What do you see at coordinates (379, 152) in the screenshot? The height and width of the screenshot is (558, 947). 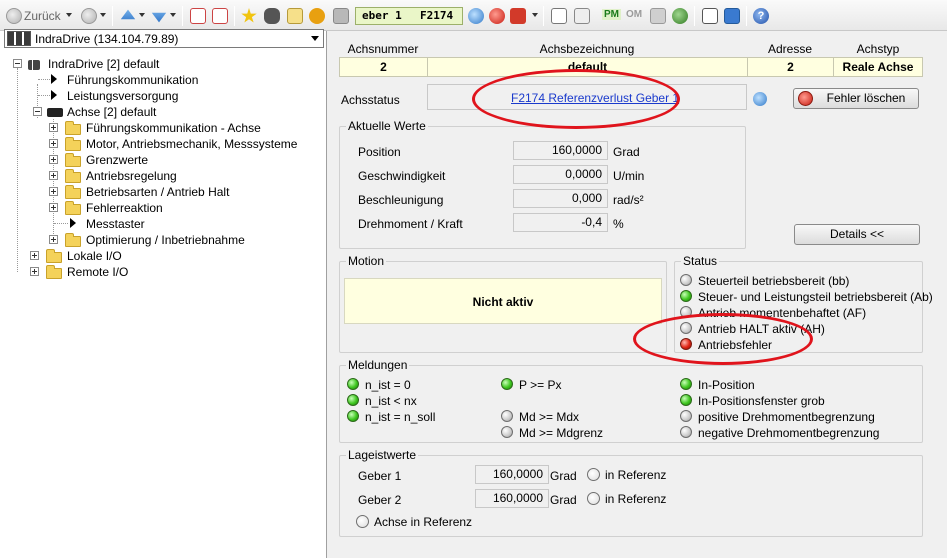 I see `position-label: Position` at bounding box center [379, 152].